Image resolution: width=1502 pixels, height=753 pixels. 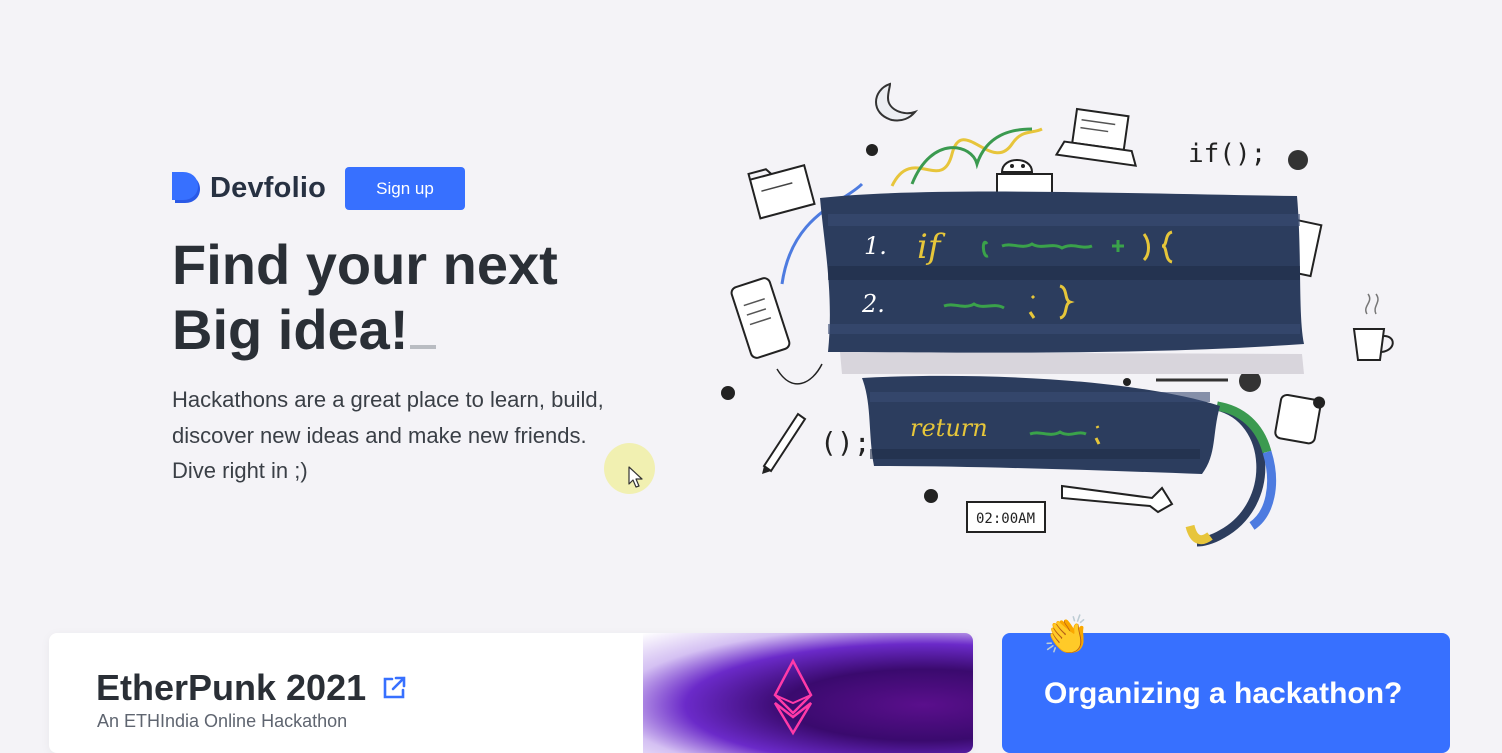 I want to click on code-line-3-keyword: return, so click(x=949, y=428).